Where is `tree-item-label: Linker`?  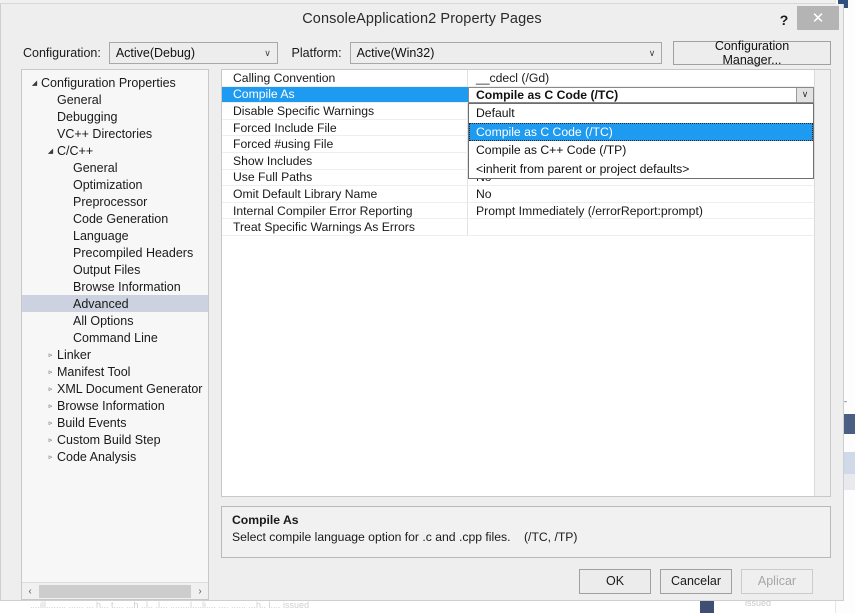
tree-item-label: Linker is located at coordinates (74, 354).